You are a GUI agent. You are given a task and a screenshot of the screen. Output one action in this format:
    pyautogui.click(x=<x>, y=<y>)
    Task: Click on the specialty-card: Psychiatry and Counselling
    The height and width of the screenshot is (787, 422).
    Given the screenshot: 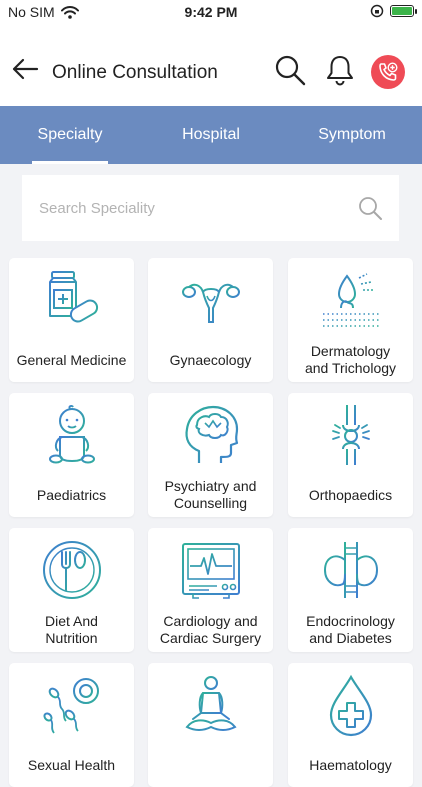 What is the action you would take?
    pyautogui.click(x=210, y=455)
    